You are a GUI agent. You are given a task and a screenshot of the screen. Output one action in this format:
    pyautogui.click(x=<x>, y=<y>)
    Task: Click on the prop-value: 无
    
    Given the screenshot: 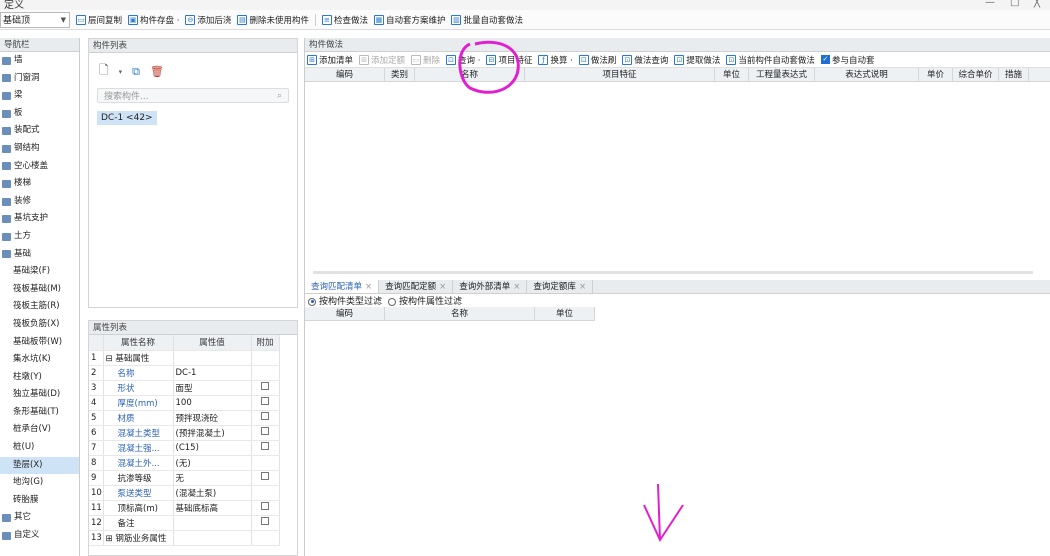 What is the action you would take?
    pyautogui.click(x=212, y=478)
    